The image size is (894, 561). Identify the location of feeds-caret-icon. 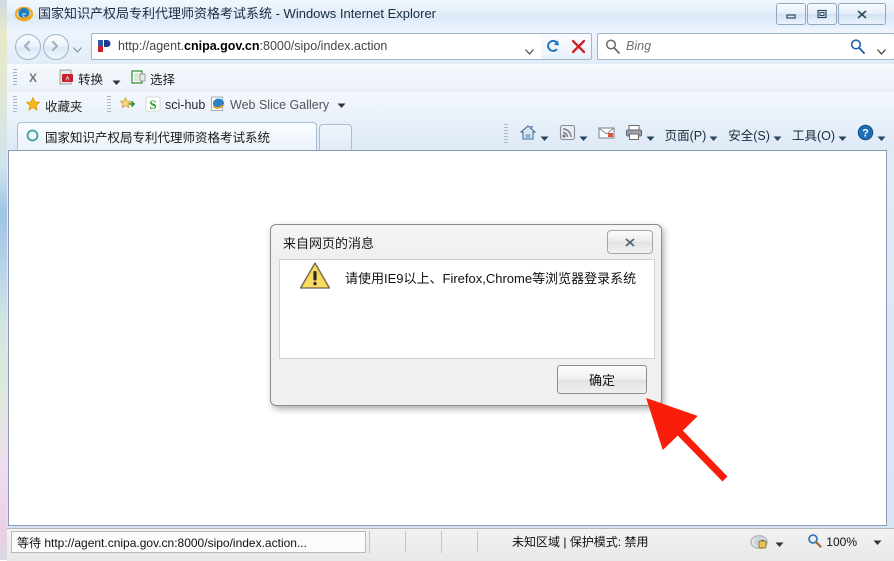
(583, 136).